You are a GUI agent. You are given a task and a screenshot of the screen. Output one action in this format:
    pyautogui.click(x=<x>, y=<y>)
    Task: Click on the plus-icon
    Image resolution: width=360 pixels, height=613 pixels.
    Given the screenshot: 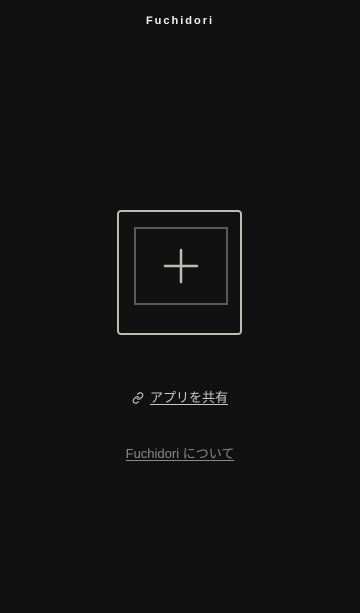 What is the action you would take?
    pyautogui.click(x=181, y=266)
    